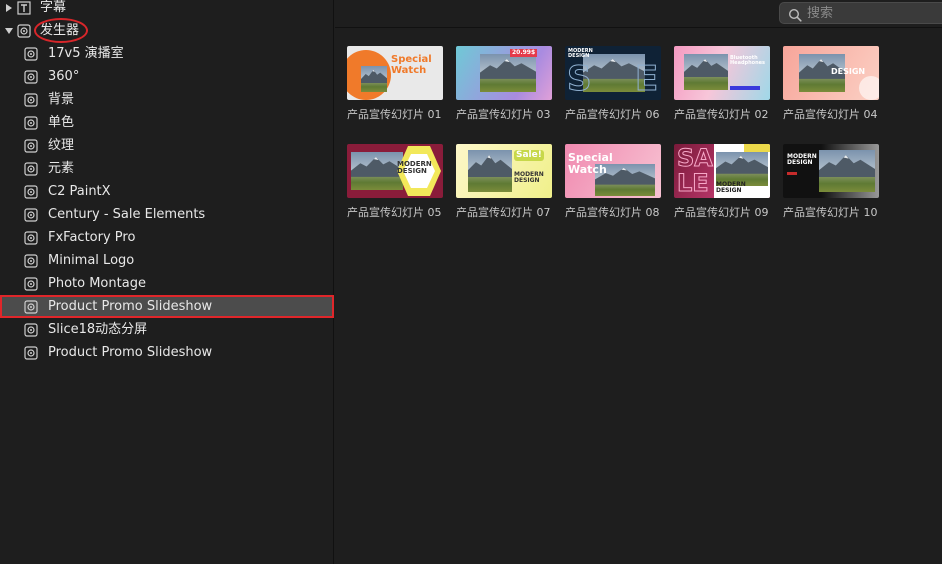 Image resolution: width=942 pixels, height=564 pixels. I want to click on generator-thumbnail: Sale! MODERN DESIGN 产品宣传幻灯片 07, so click(504, 181).